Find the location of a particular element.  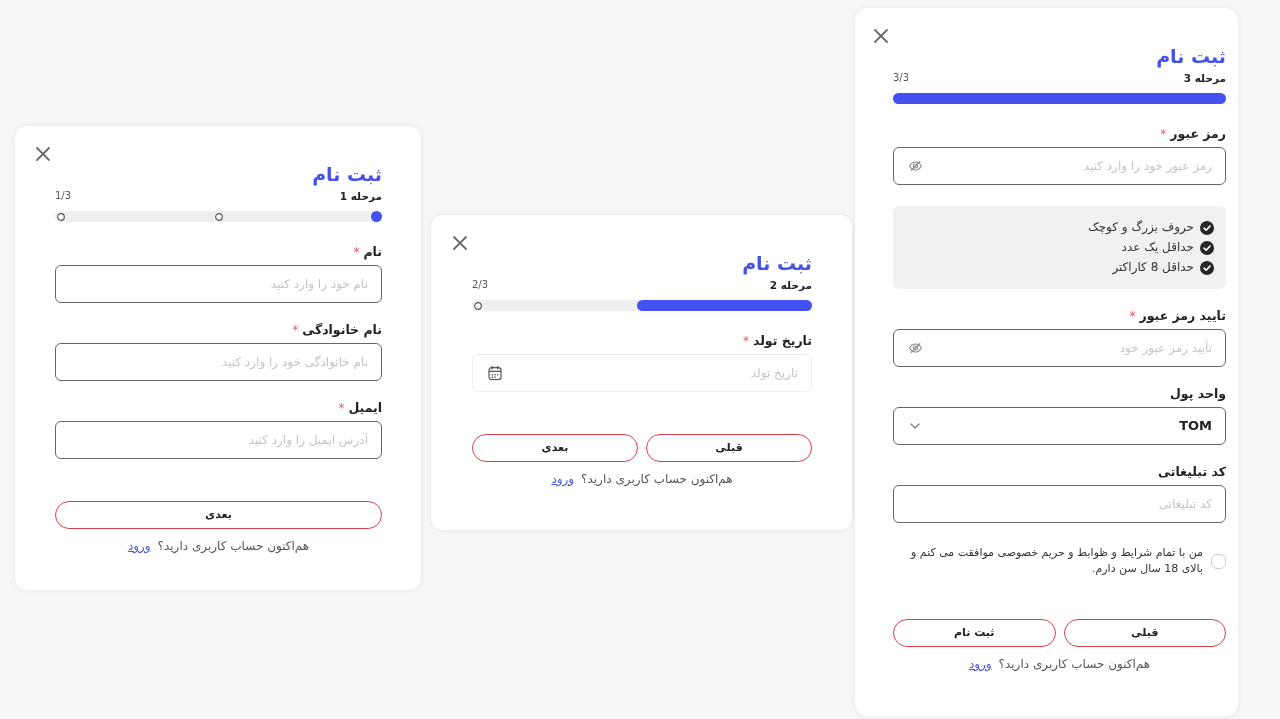

field-label: تایید رمز عبور is located at coordinates (1182, 316).